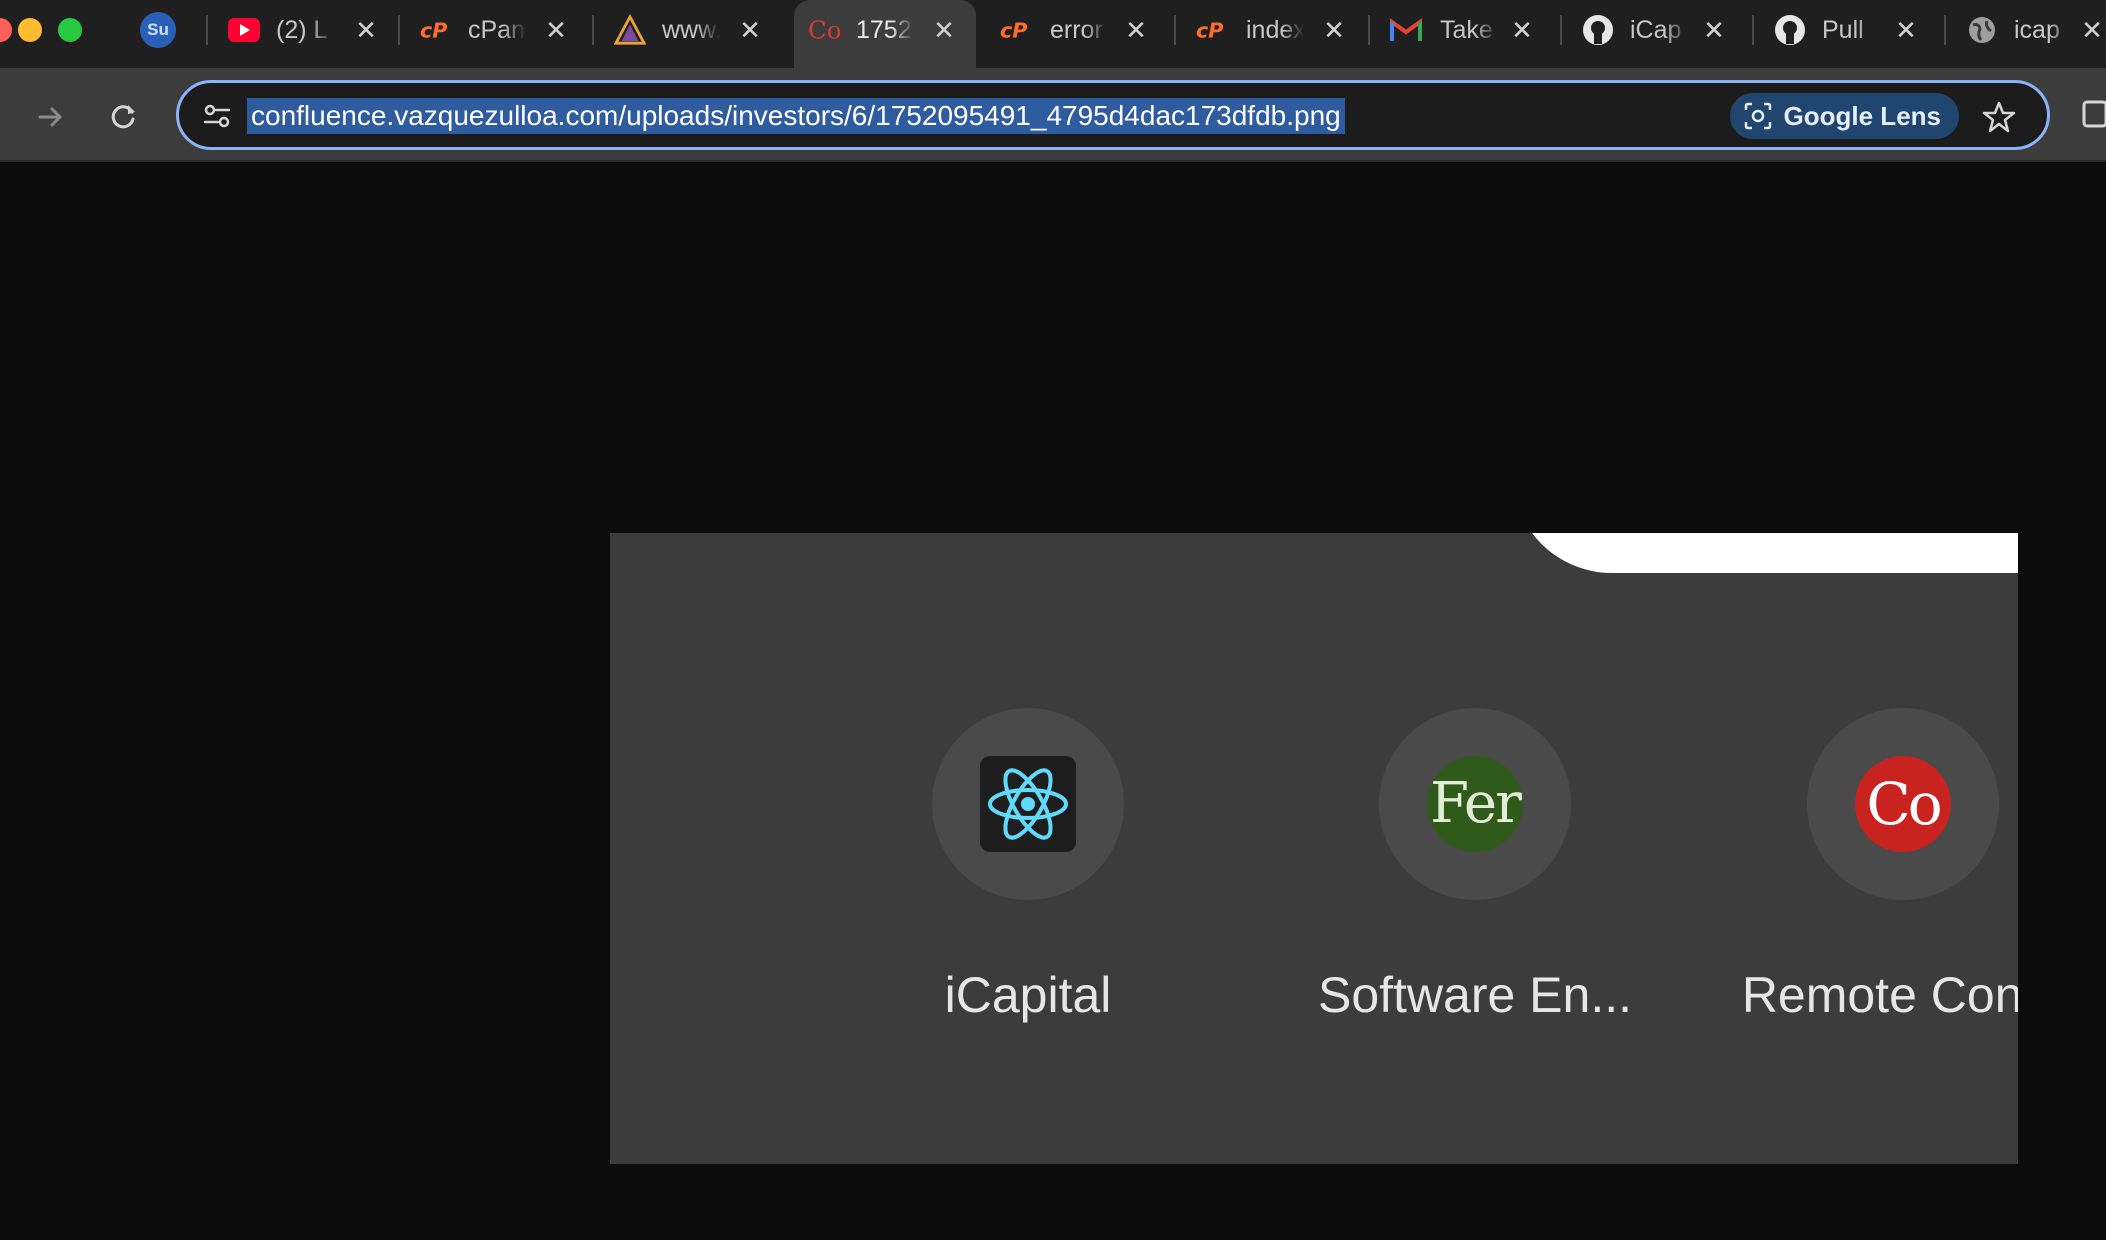  Describe the element at coordinates (6, 30) in the screenshot. I see `window-close-button` at that location.